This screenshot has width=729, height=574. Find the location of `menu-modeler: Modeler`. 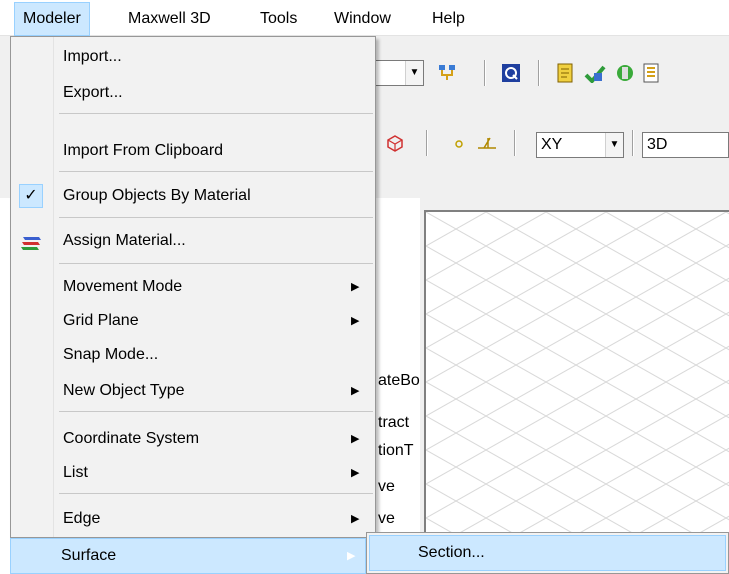

menu-modeler: Modeler is located at coordinates (52, 19).